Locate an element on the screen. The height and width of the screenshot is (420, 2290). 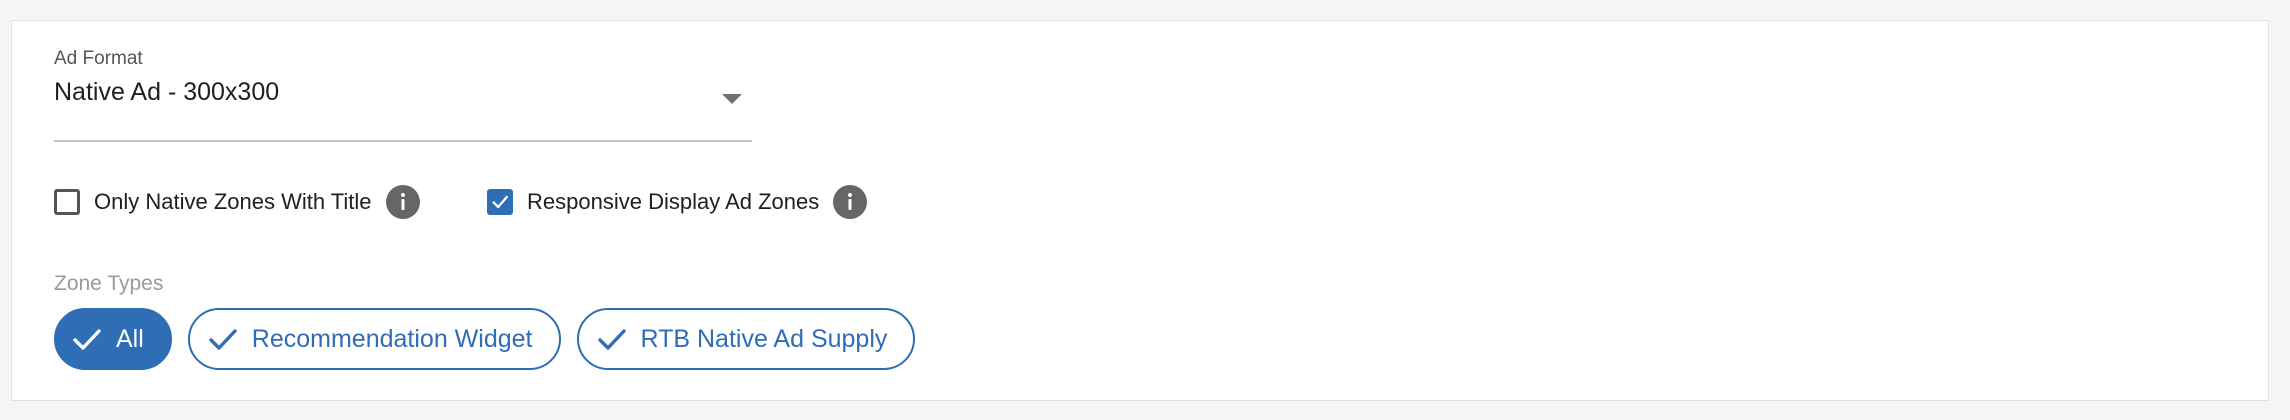
checkmark-icon is located at coordinates (500, 202).